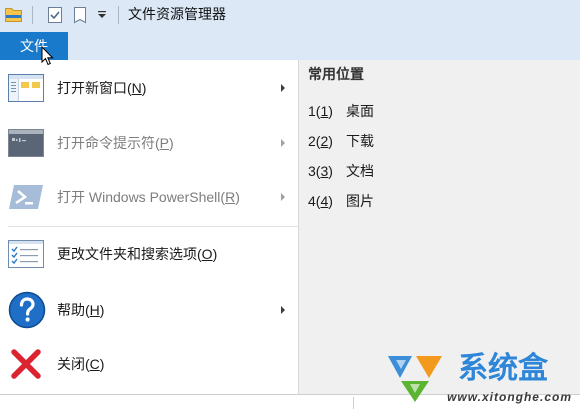 This screenshot has width=580, height=410. What do you see at coordinates (503, 368) in the screenshot?
I see `watermark-brand: 系统盒` at bounding box center [503, 368].